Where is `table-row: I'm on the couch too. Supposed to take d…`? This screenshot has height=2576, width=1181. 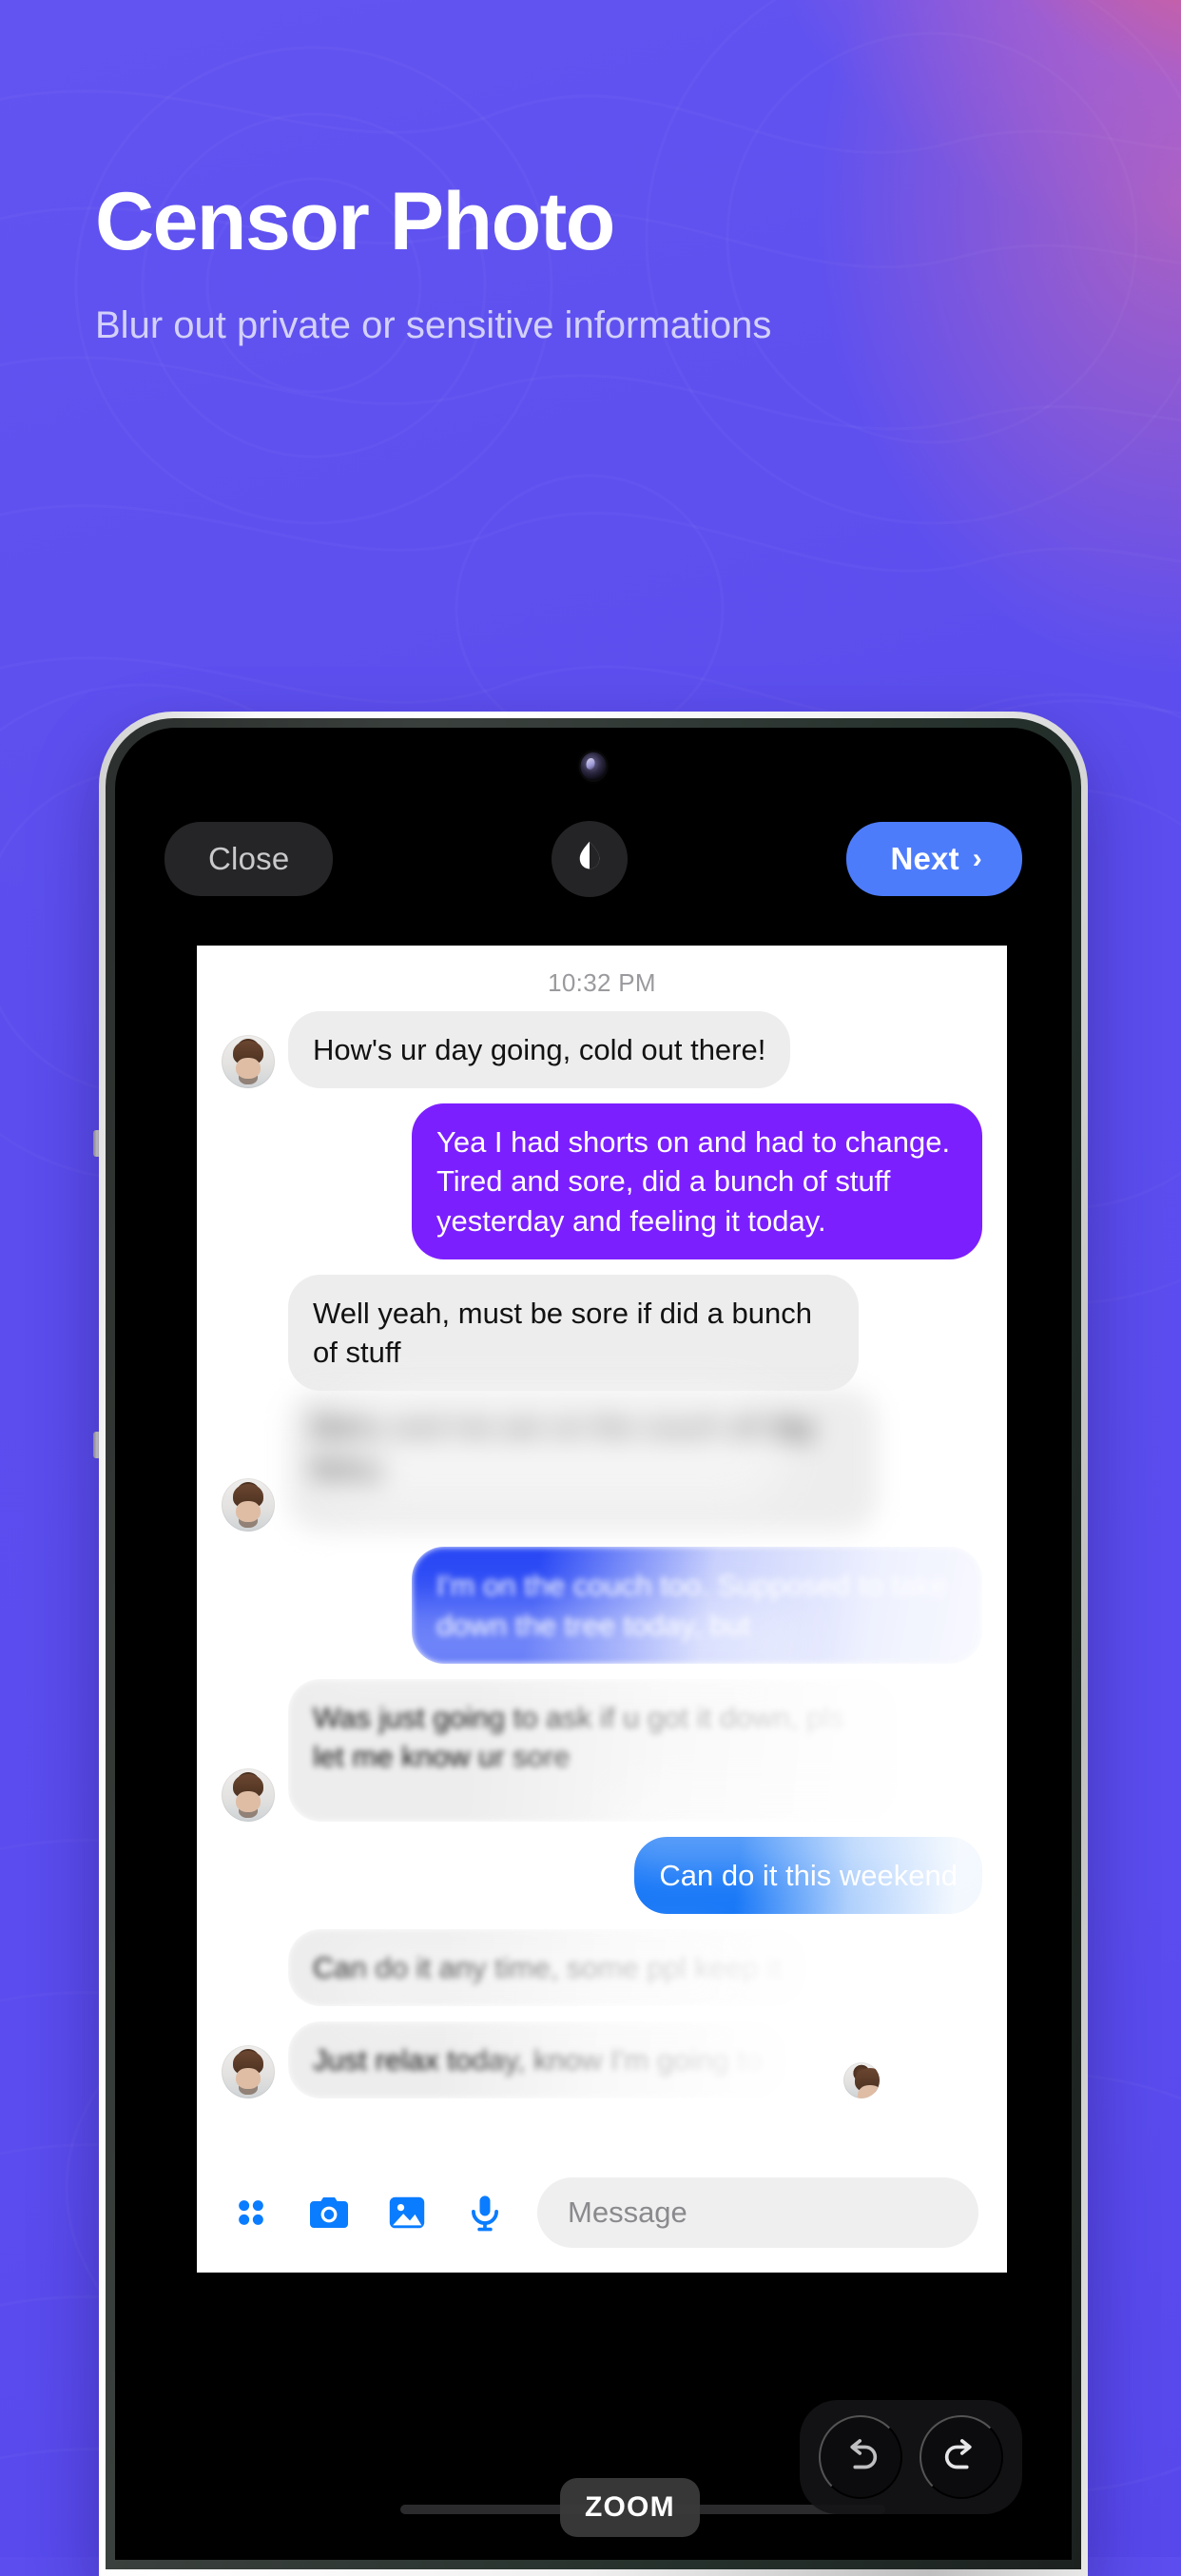 table-row: I'm on the couch too. Supposed to take d… is located at coordinates (602, 1613).